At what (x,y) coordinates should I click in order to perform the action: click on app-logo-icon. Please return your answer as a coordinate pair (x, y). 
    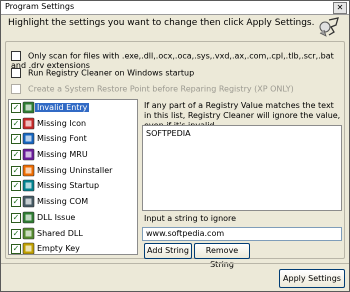
    Looking at the image, I should click on (329, 27).